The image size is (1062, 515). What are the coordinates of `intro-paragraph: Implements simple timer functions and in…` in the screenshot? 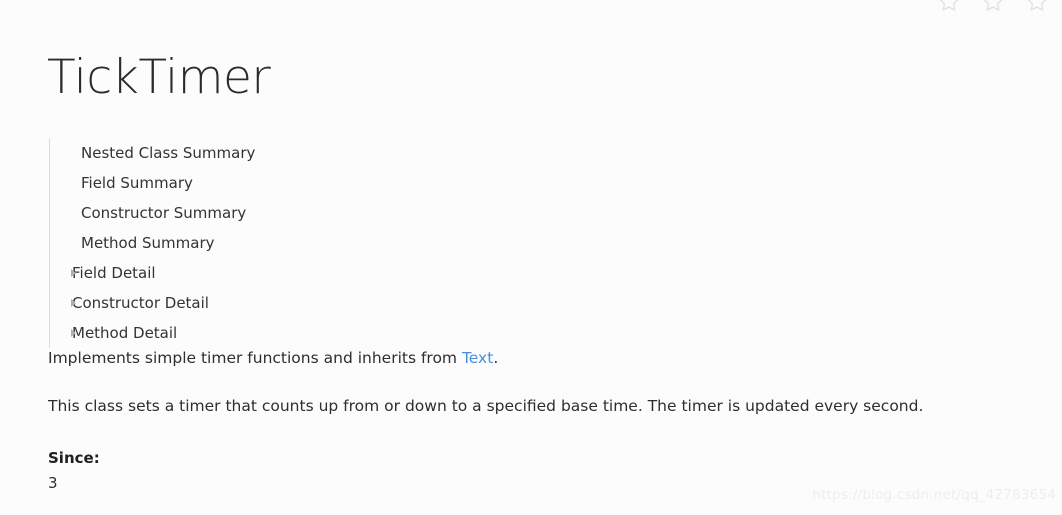 It's located at (528, 358).